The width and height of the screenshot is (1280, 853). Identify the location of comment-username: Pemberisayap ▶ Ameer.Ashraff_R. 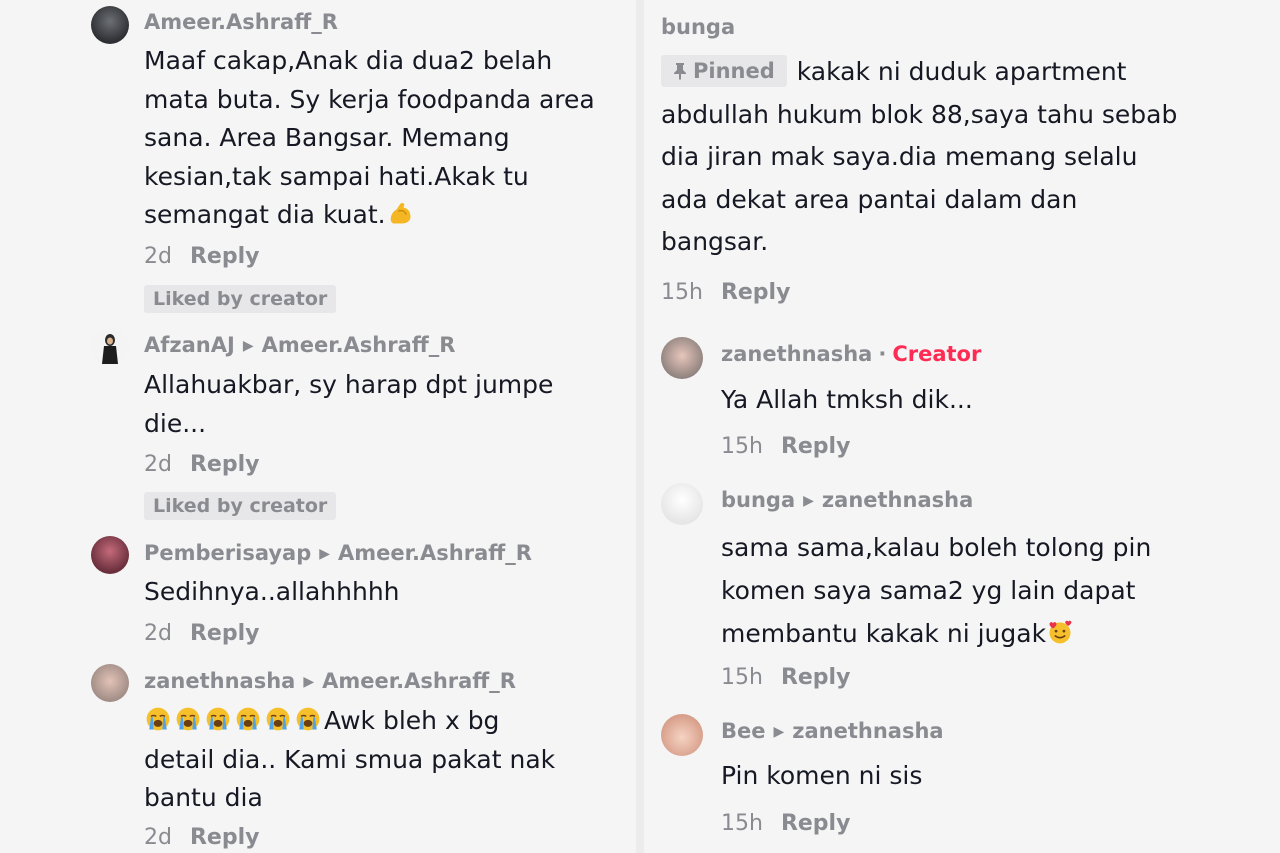
(338, 553).